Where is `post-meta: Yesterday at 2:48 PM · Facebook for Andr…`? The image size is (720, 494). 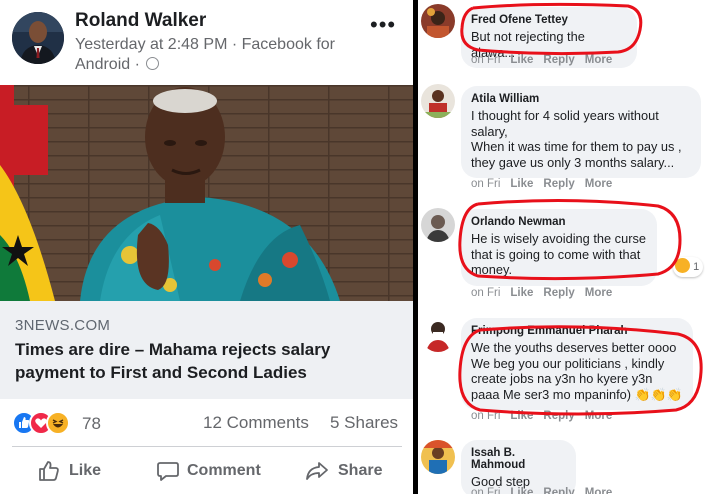 post-meta: Yesterday at 2:48 PM · Facebook for Andr… is located at coordinates (215, 55).